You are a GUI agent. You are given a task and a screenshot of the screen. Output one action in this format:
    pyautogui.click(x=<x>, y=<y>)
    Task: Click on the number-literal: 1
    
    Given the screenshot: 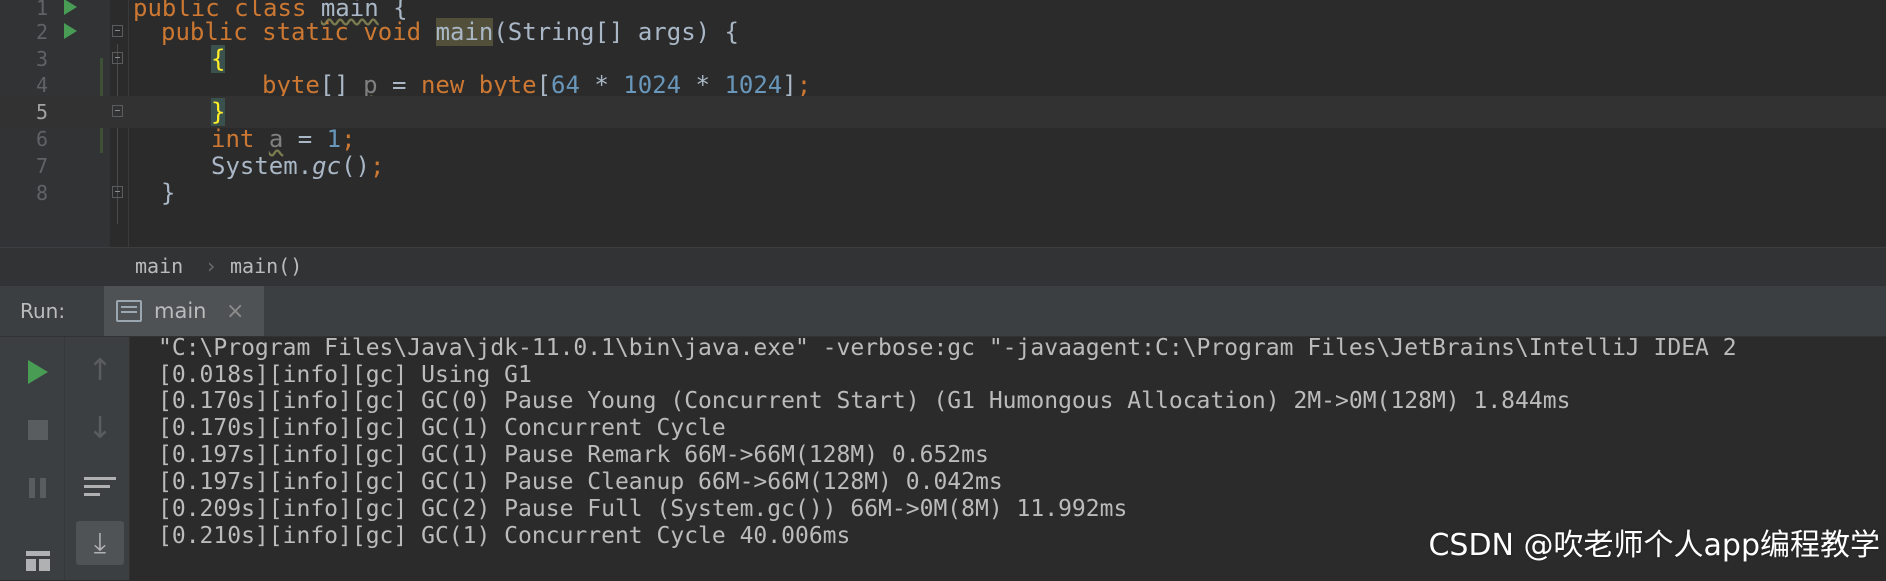 What is the action you would take?
    pyautogui.click(x=334, y=139)
    